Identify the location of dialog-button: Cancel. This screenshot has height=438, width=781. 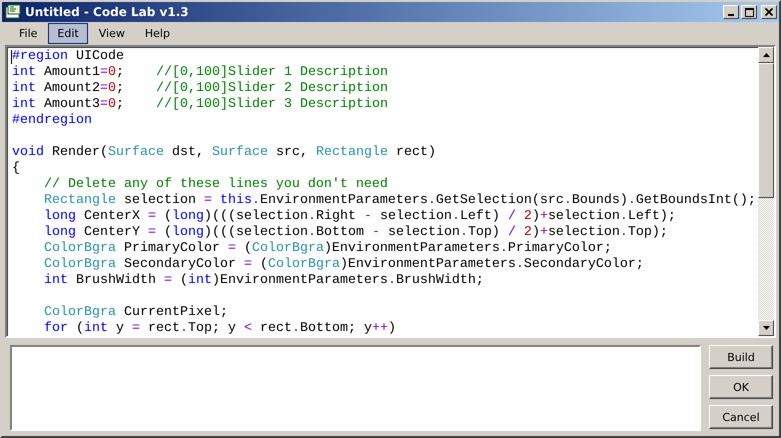
(741, 417).